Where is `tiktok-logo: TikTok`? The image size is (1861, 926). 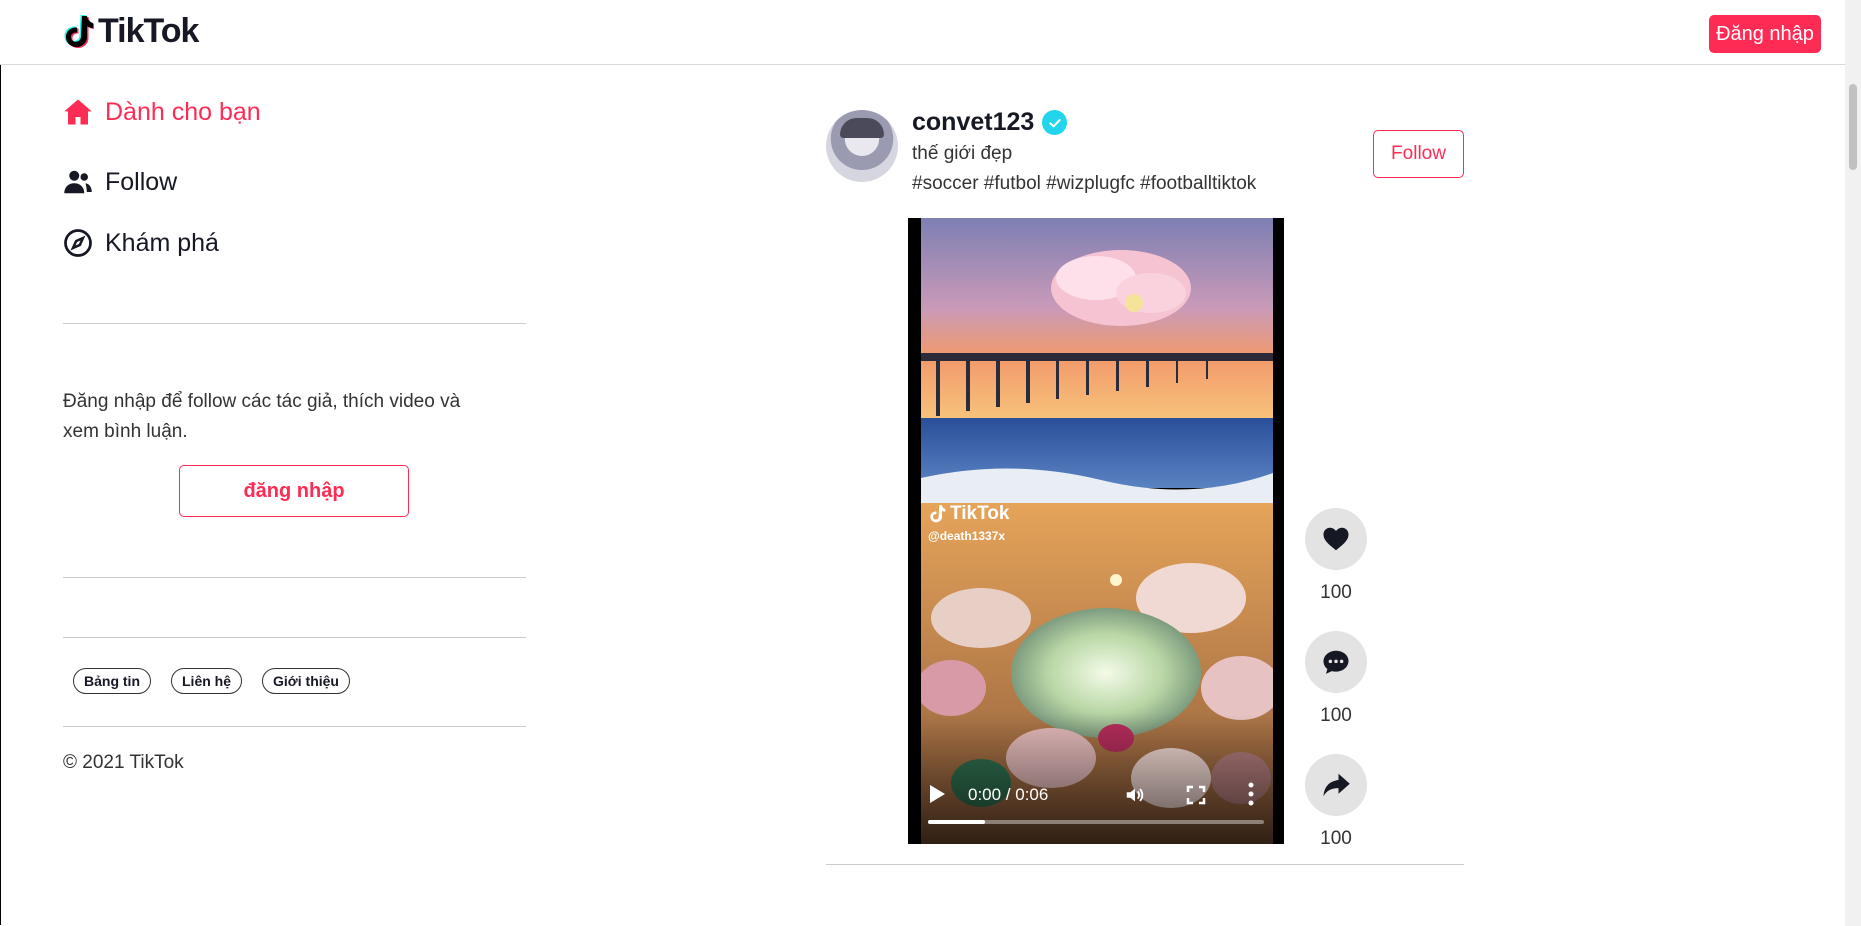
tiktok-logo: TikTok is located at coordinates (130, 31).